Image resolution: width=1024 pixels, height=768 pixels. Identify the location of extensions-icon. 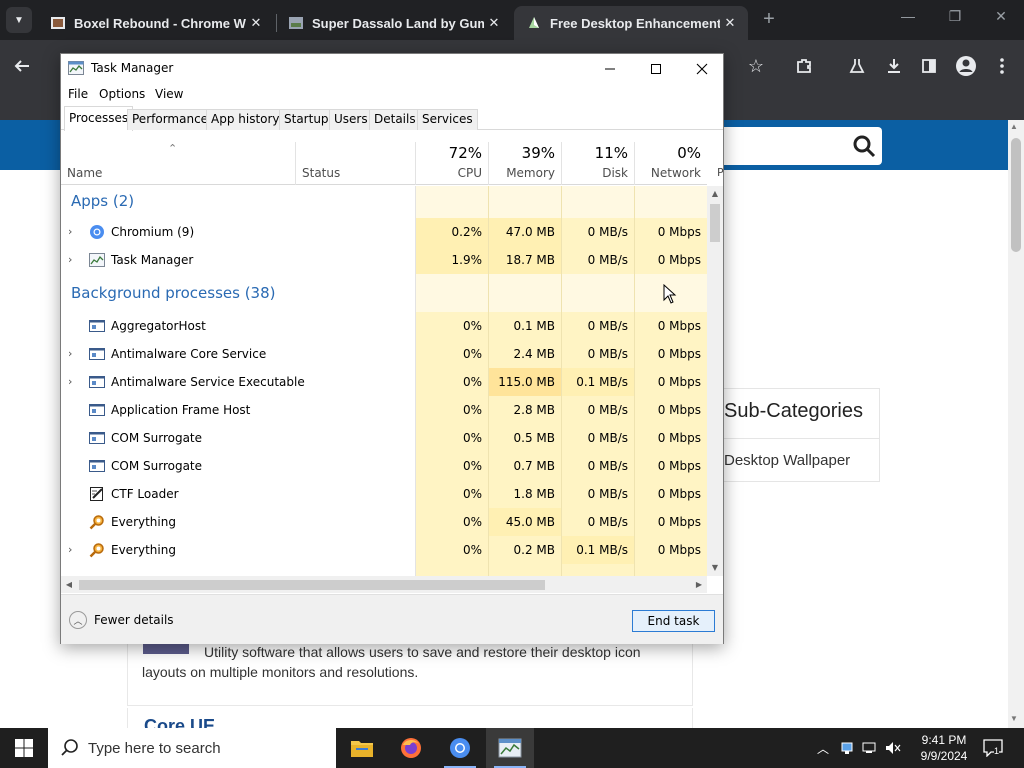
(804, 66).